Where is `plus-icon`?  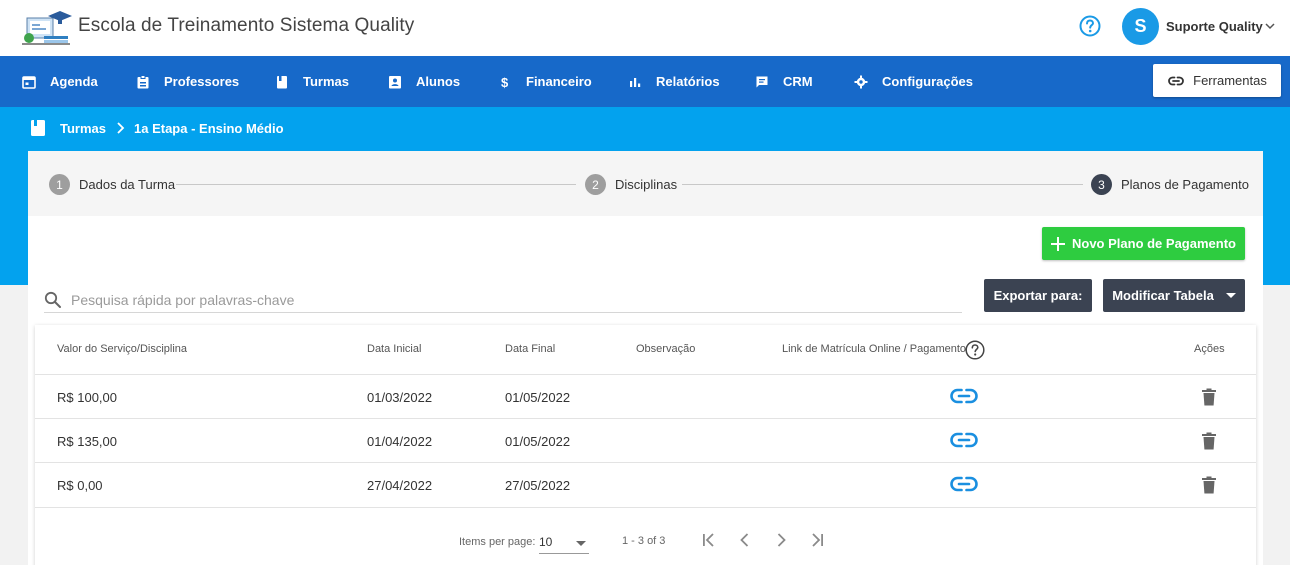 plus-icon is located at coordinates (1058, 243).